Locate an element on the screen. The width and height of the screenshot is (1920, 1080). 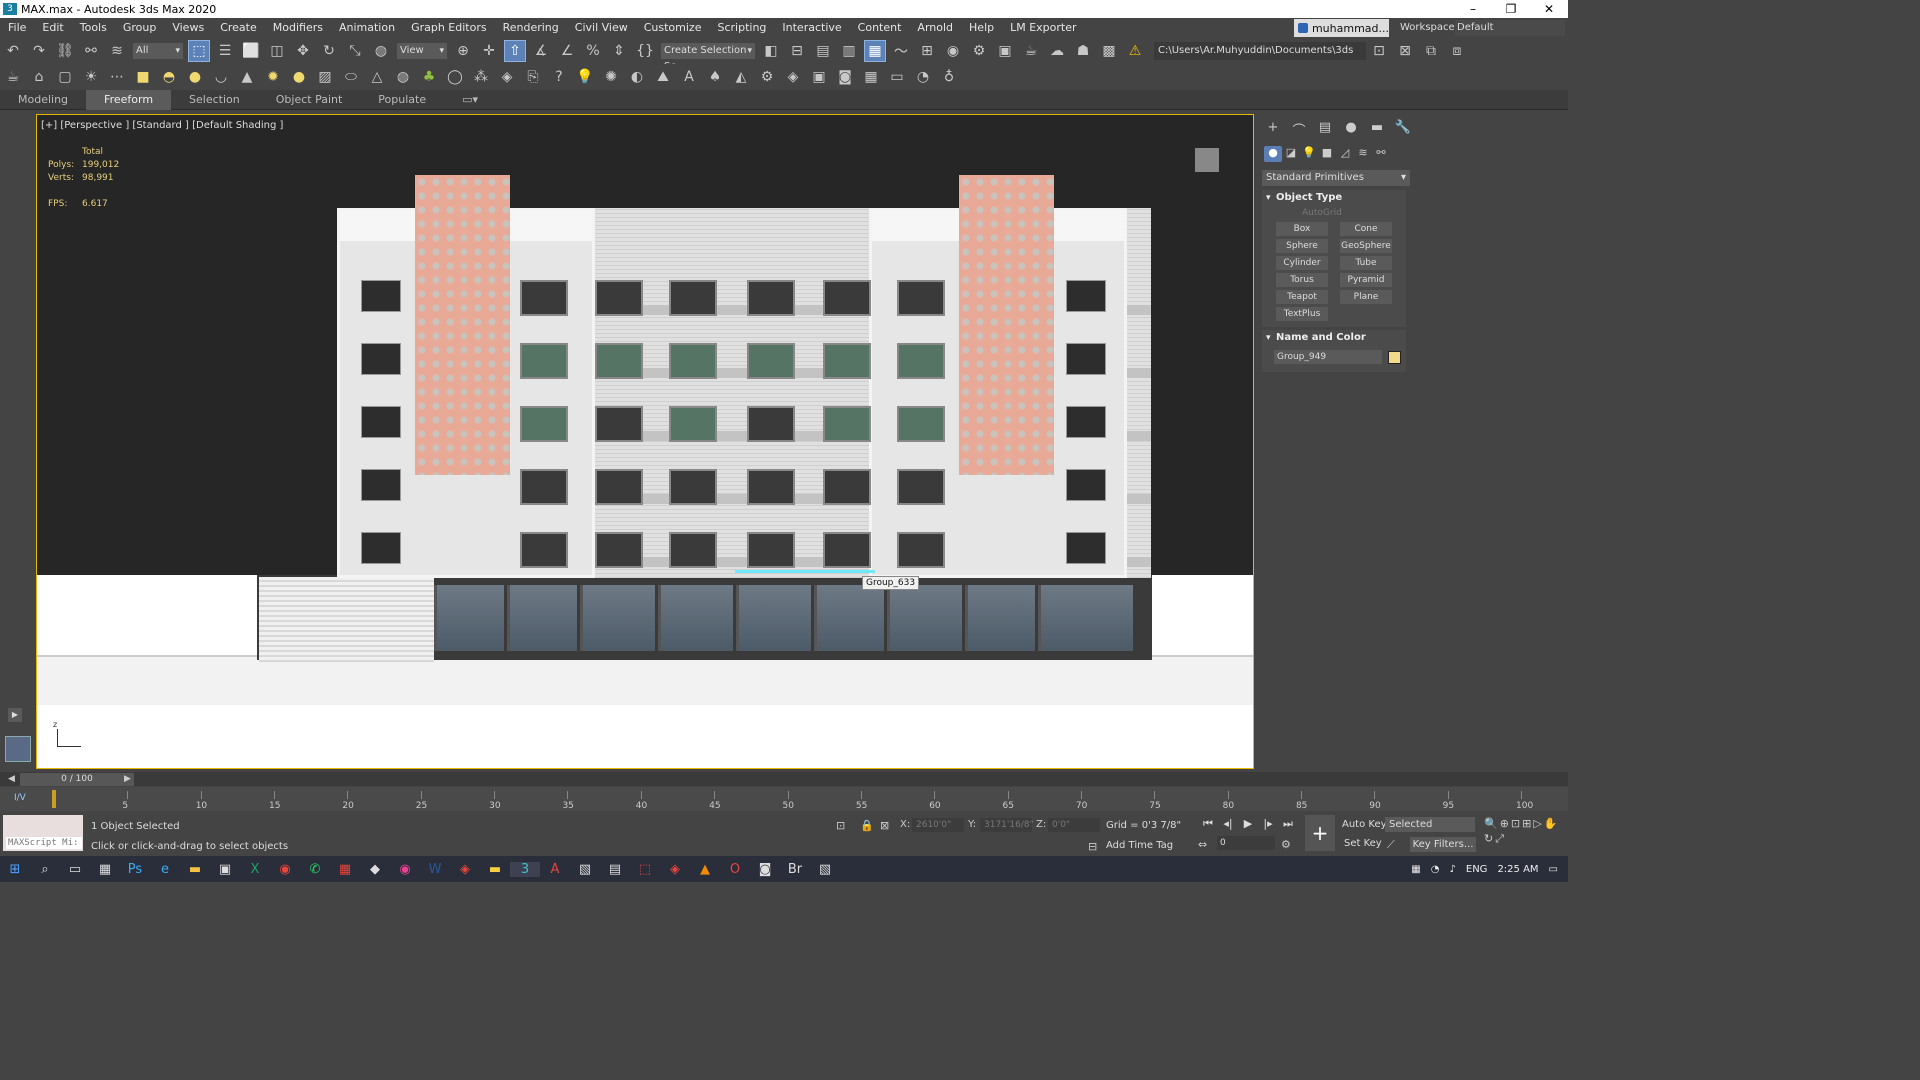
geosphere-button: GeoSphere is located at coordinates (1366, 246).